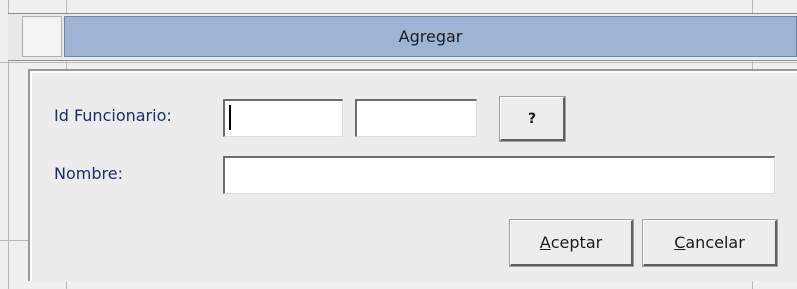 The width and height of the screenshot is (797, 289). I want to click on cancelar-label: ancelar, so click(715, 242).